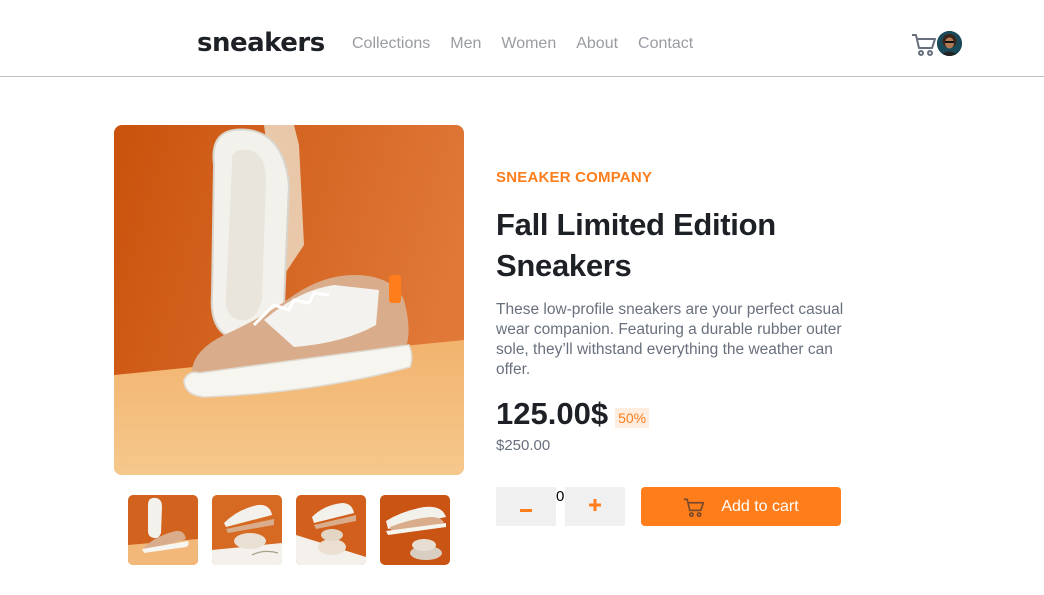 This screenshot has height=595, width=1044. I want to click on cart-button, so click(924, 44).